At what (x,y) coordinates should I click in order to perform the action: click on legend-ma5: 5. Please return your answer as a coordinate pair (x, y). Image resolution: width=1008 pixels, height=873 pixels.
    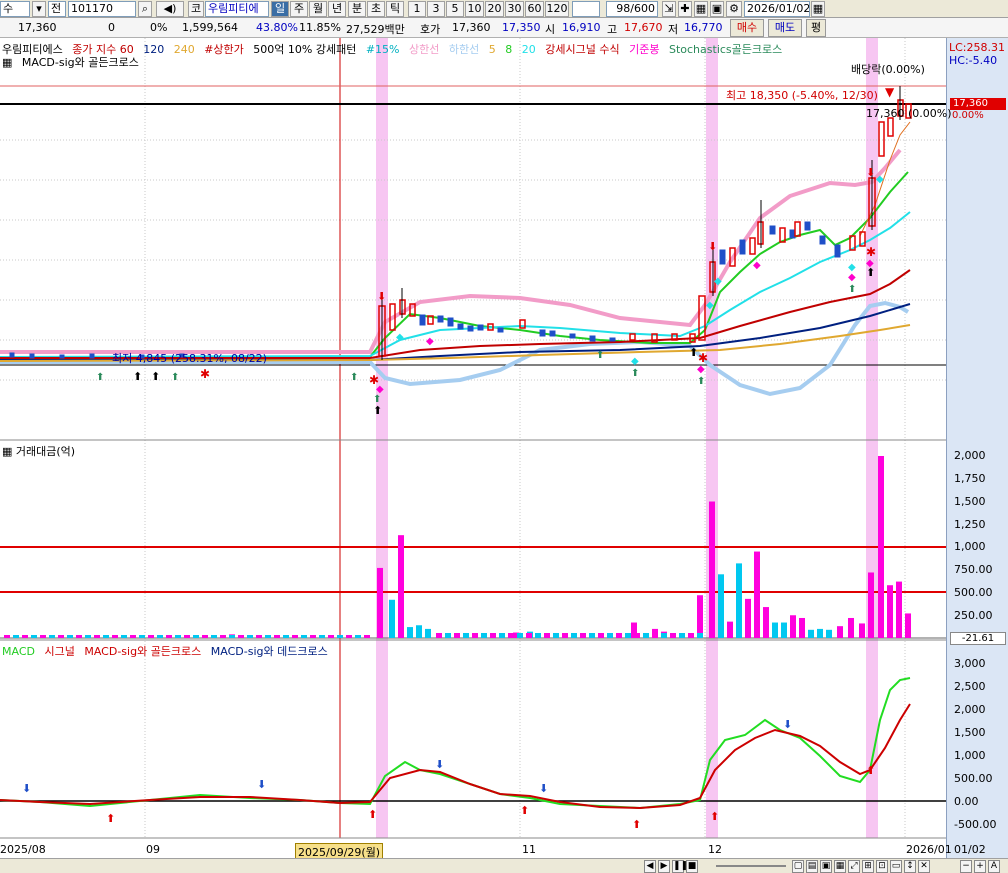
    Looking at the image, I should click on (492, 49).